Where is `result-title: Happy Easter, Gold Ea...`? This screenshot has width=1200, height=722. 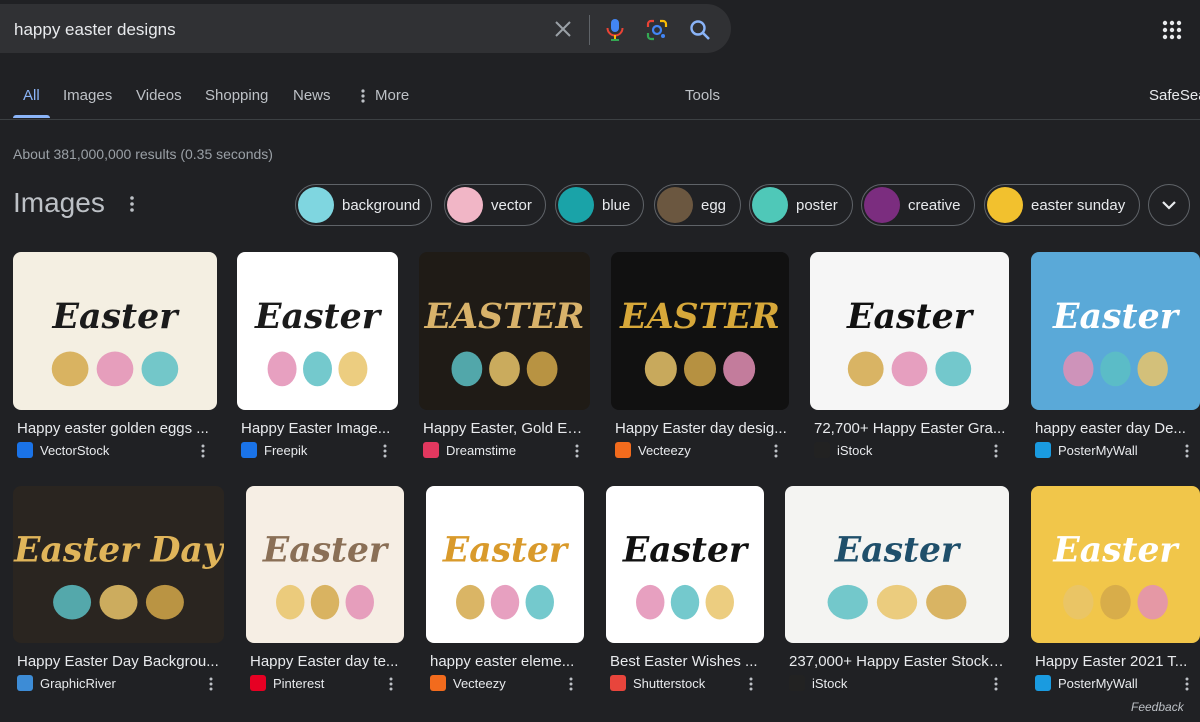 result-title: Happy Easter, Gold Ea... is located at coordinates (505, 428).